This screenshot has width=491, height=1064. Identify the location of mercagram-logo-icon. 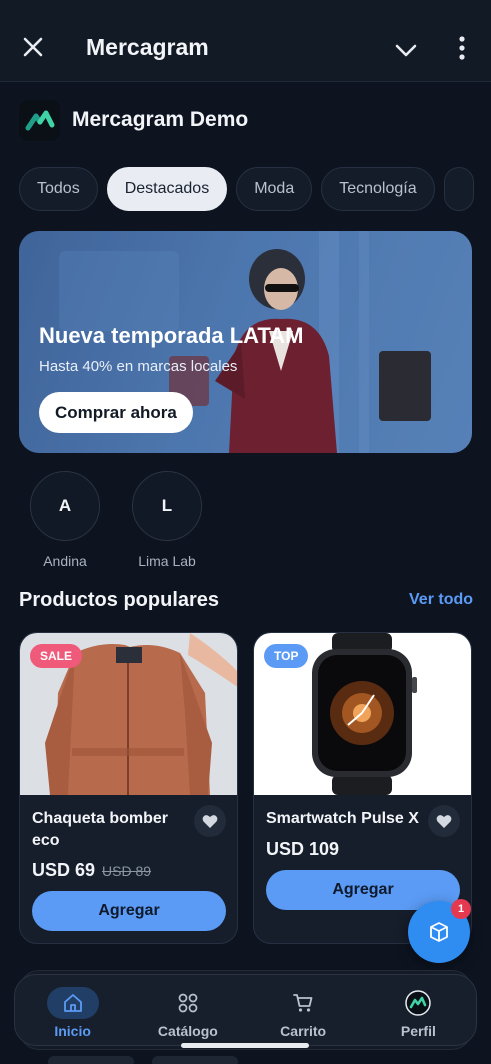
(39, 120).